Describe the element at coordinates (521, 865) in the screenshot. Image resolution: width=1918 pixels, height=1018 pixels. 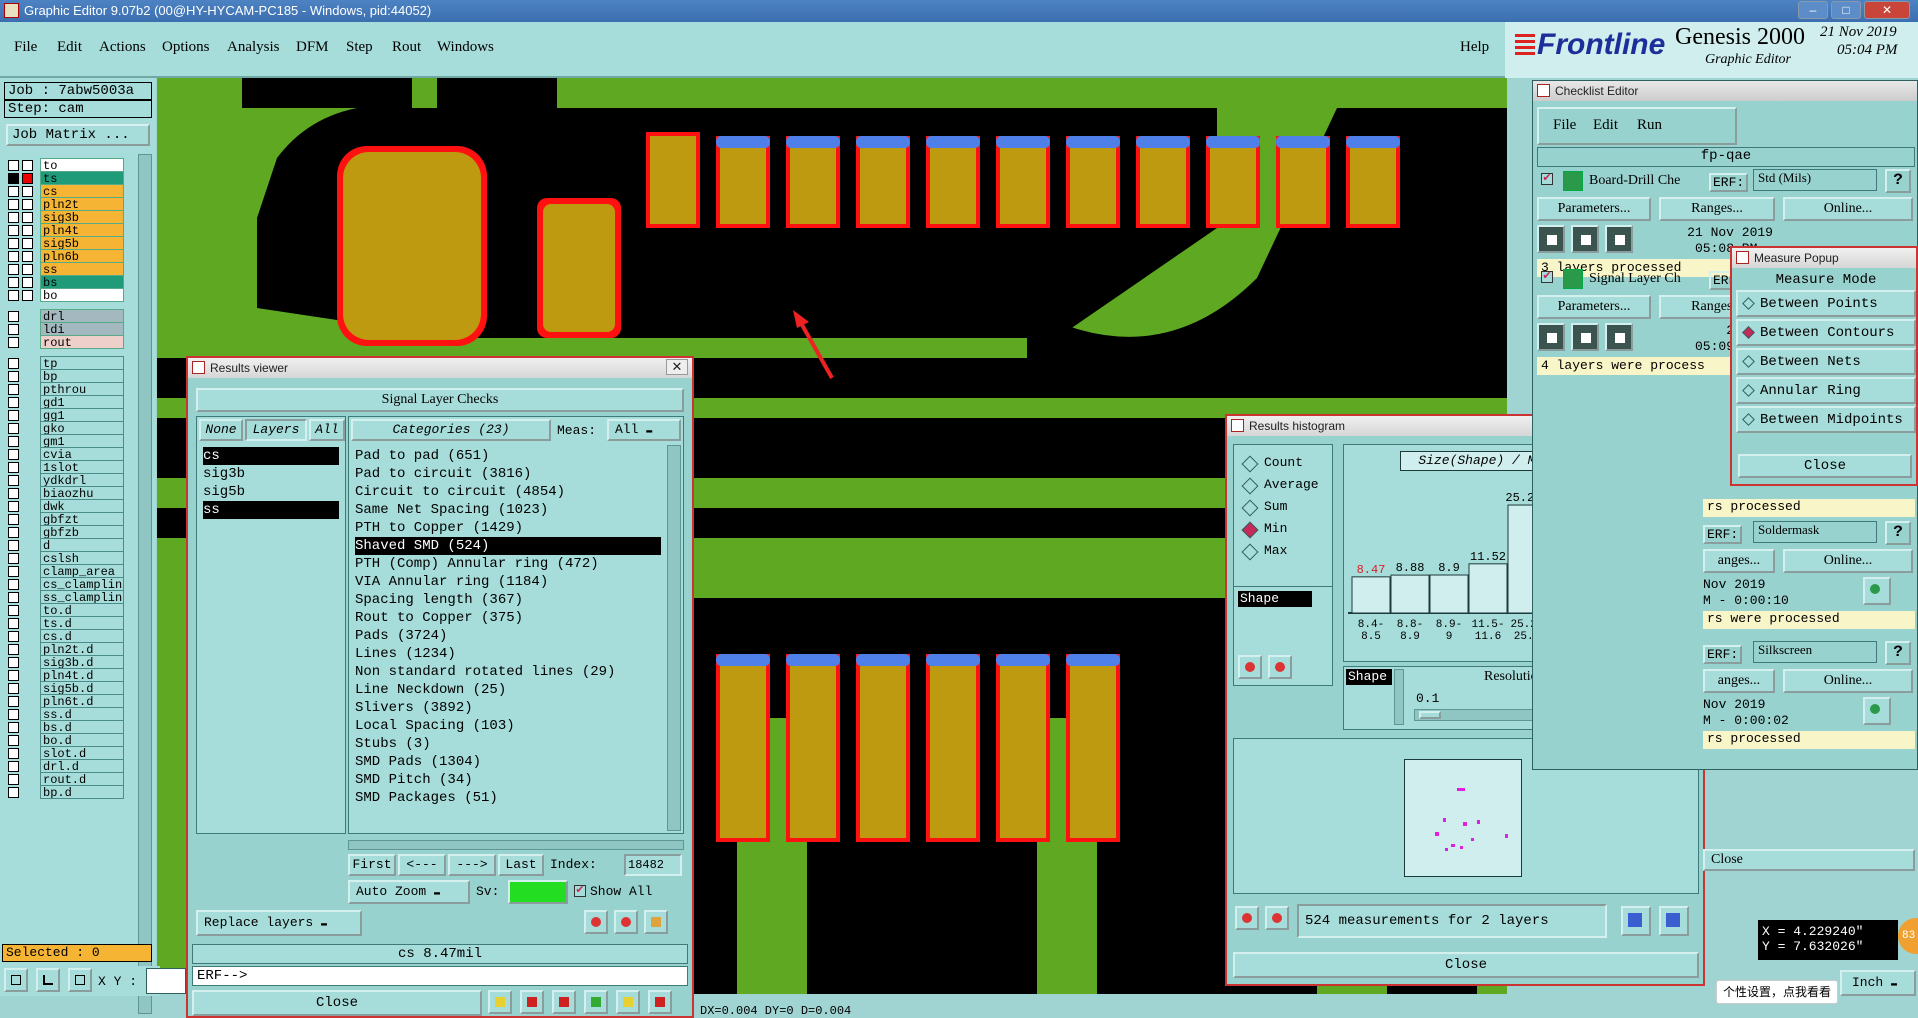
I see `last-button: Last` at that location.